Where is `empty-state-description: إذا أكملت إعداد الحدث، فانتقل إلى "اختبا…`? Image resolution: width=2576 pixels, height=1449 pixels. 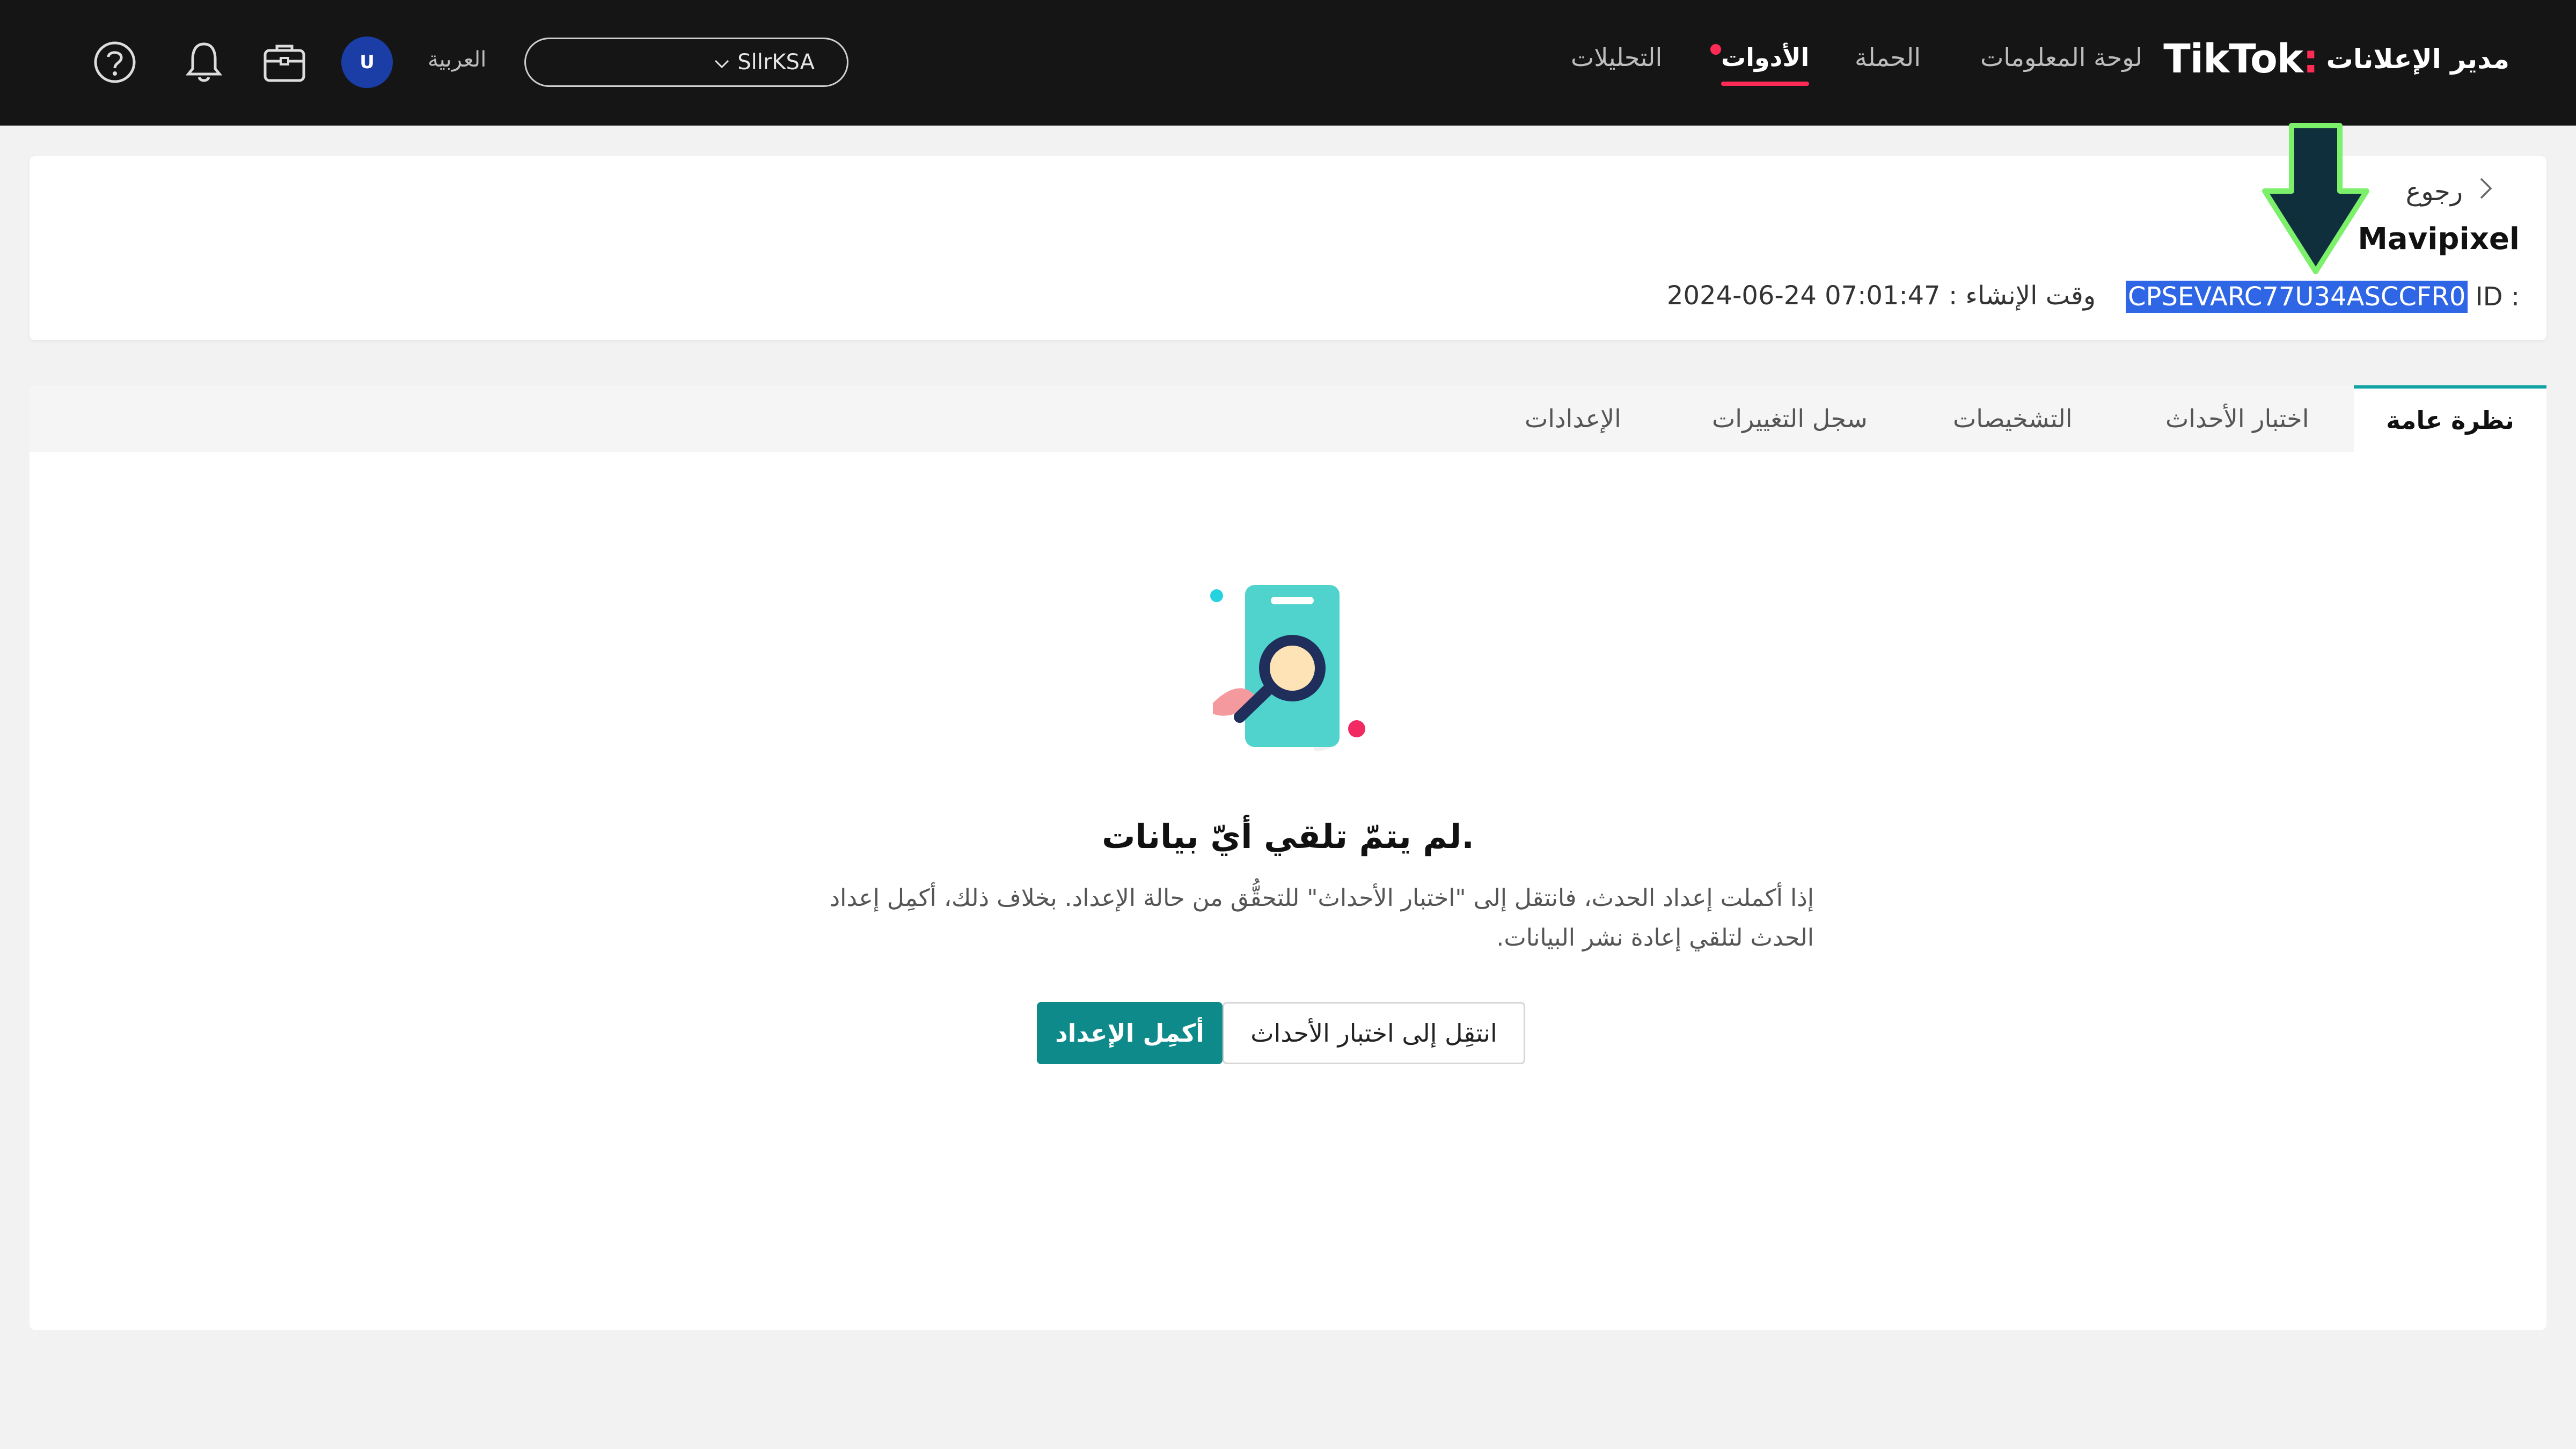 empty-state-description: إذا أكملت إعداد الحدث، فانتقل إلى "اختبا… is located at coordinates (1321, 918).